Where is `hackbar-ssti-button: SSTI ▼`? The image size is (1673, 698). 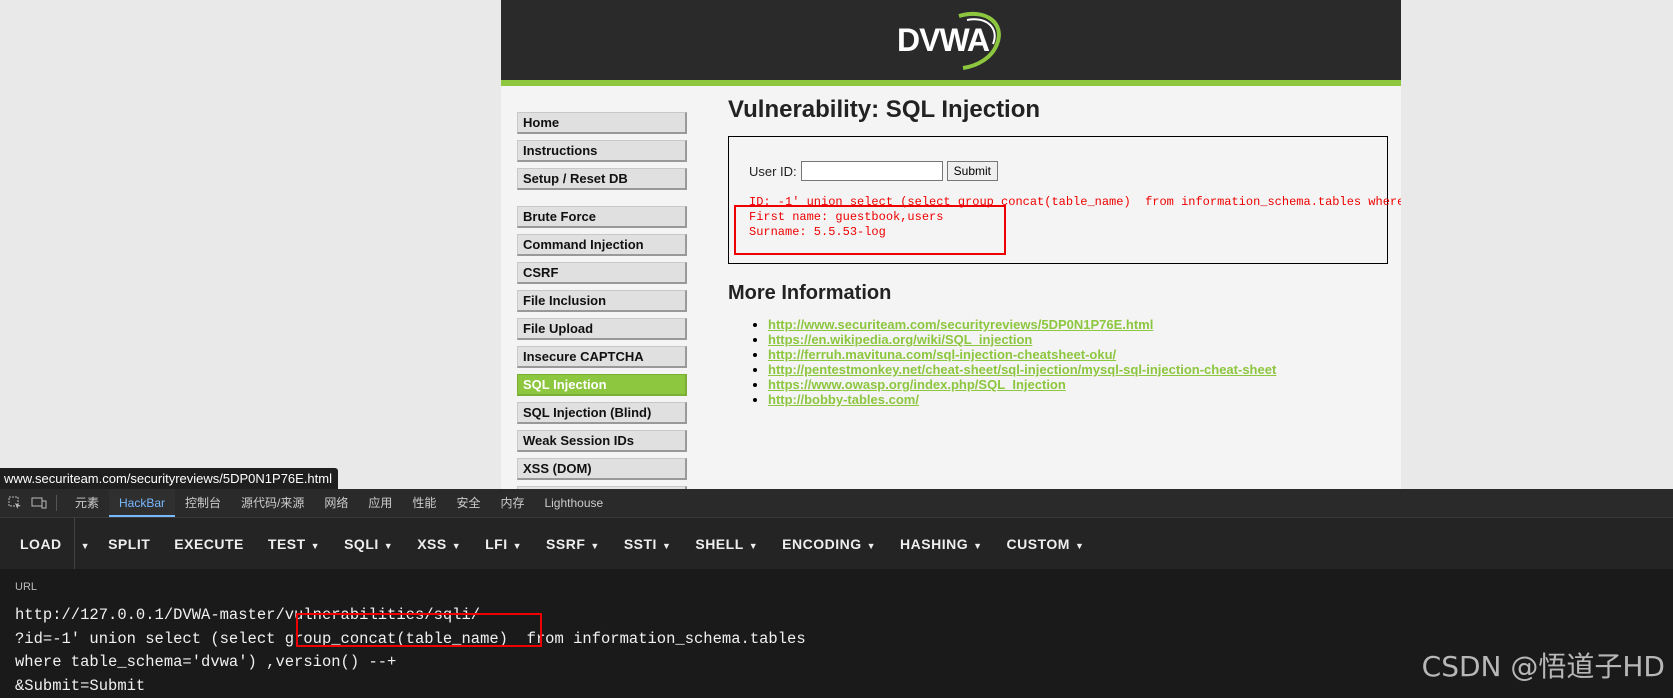
hackbar-ssti-button: SSTI ▼ is located at coordinates (648, 544).